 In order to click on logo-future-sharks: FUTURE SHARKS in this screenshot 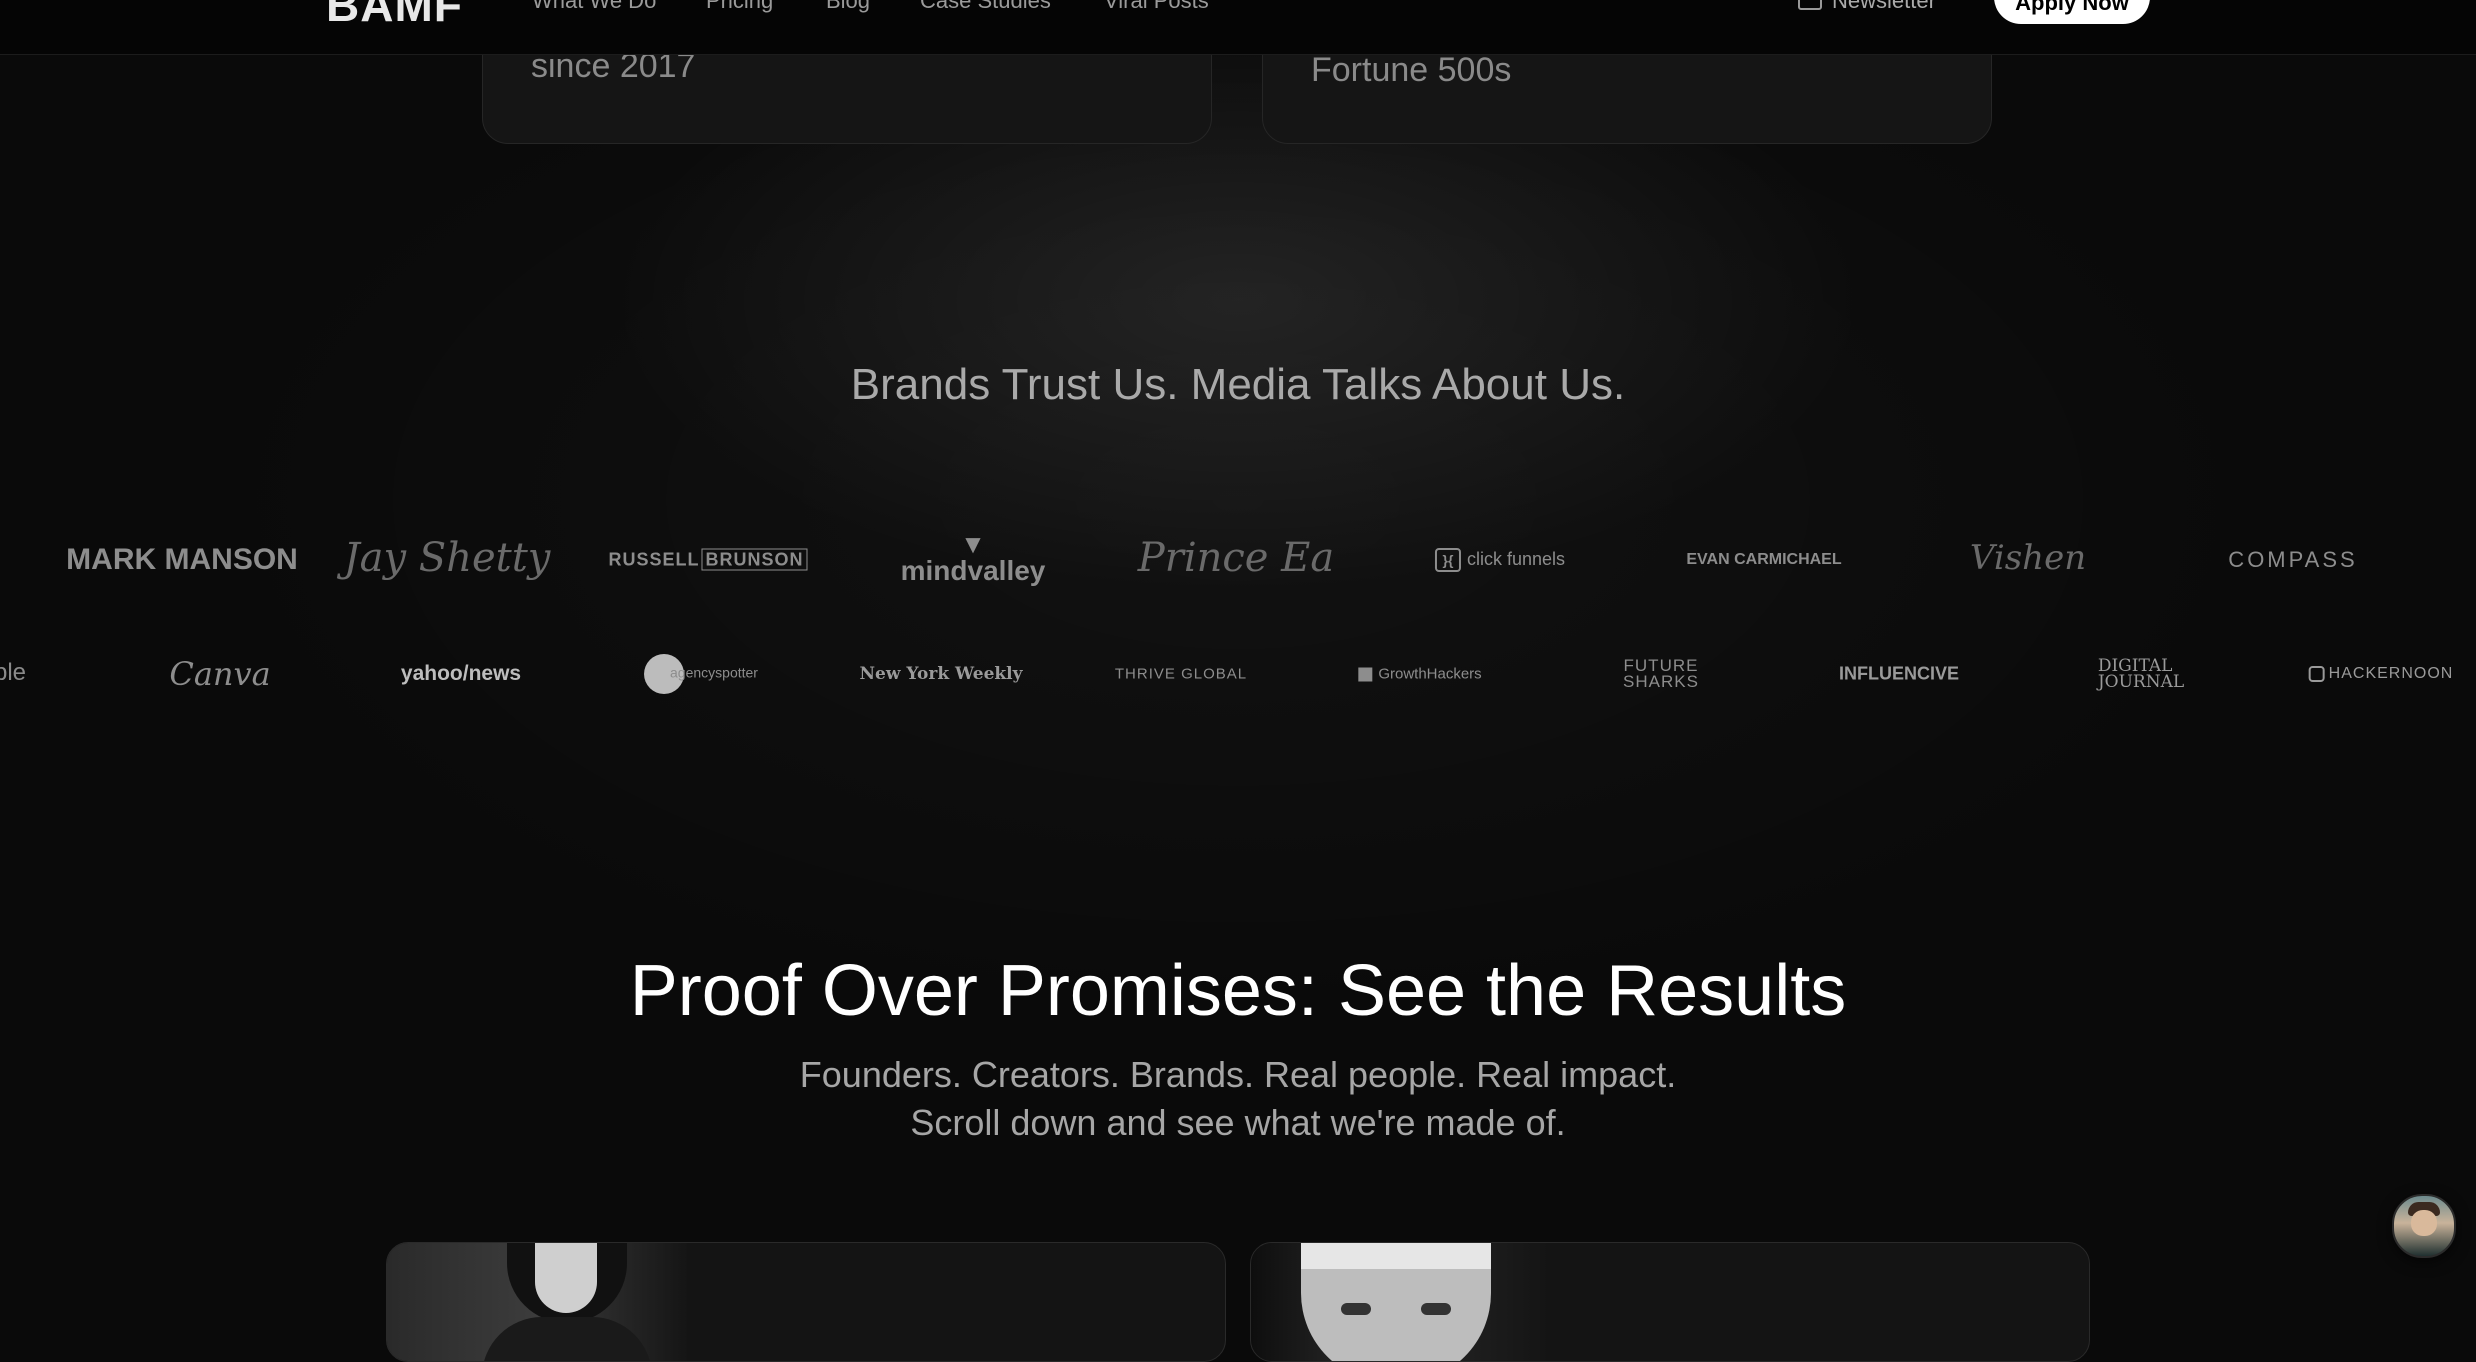, I will do `click(1661, 674)`.